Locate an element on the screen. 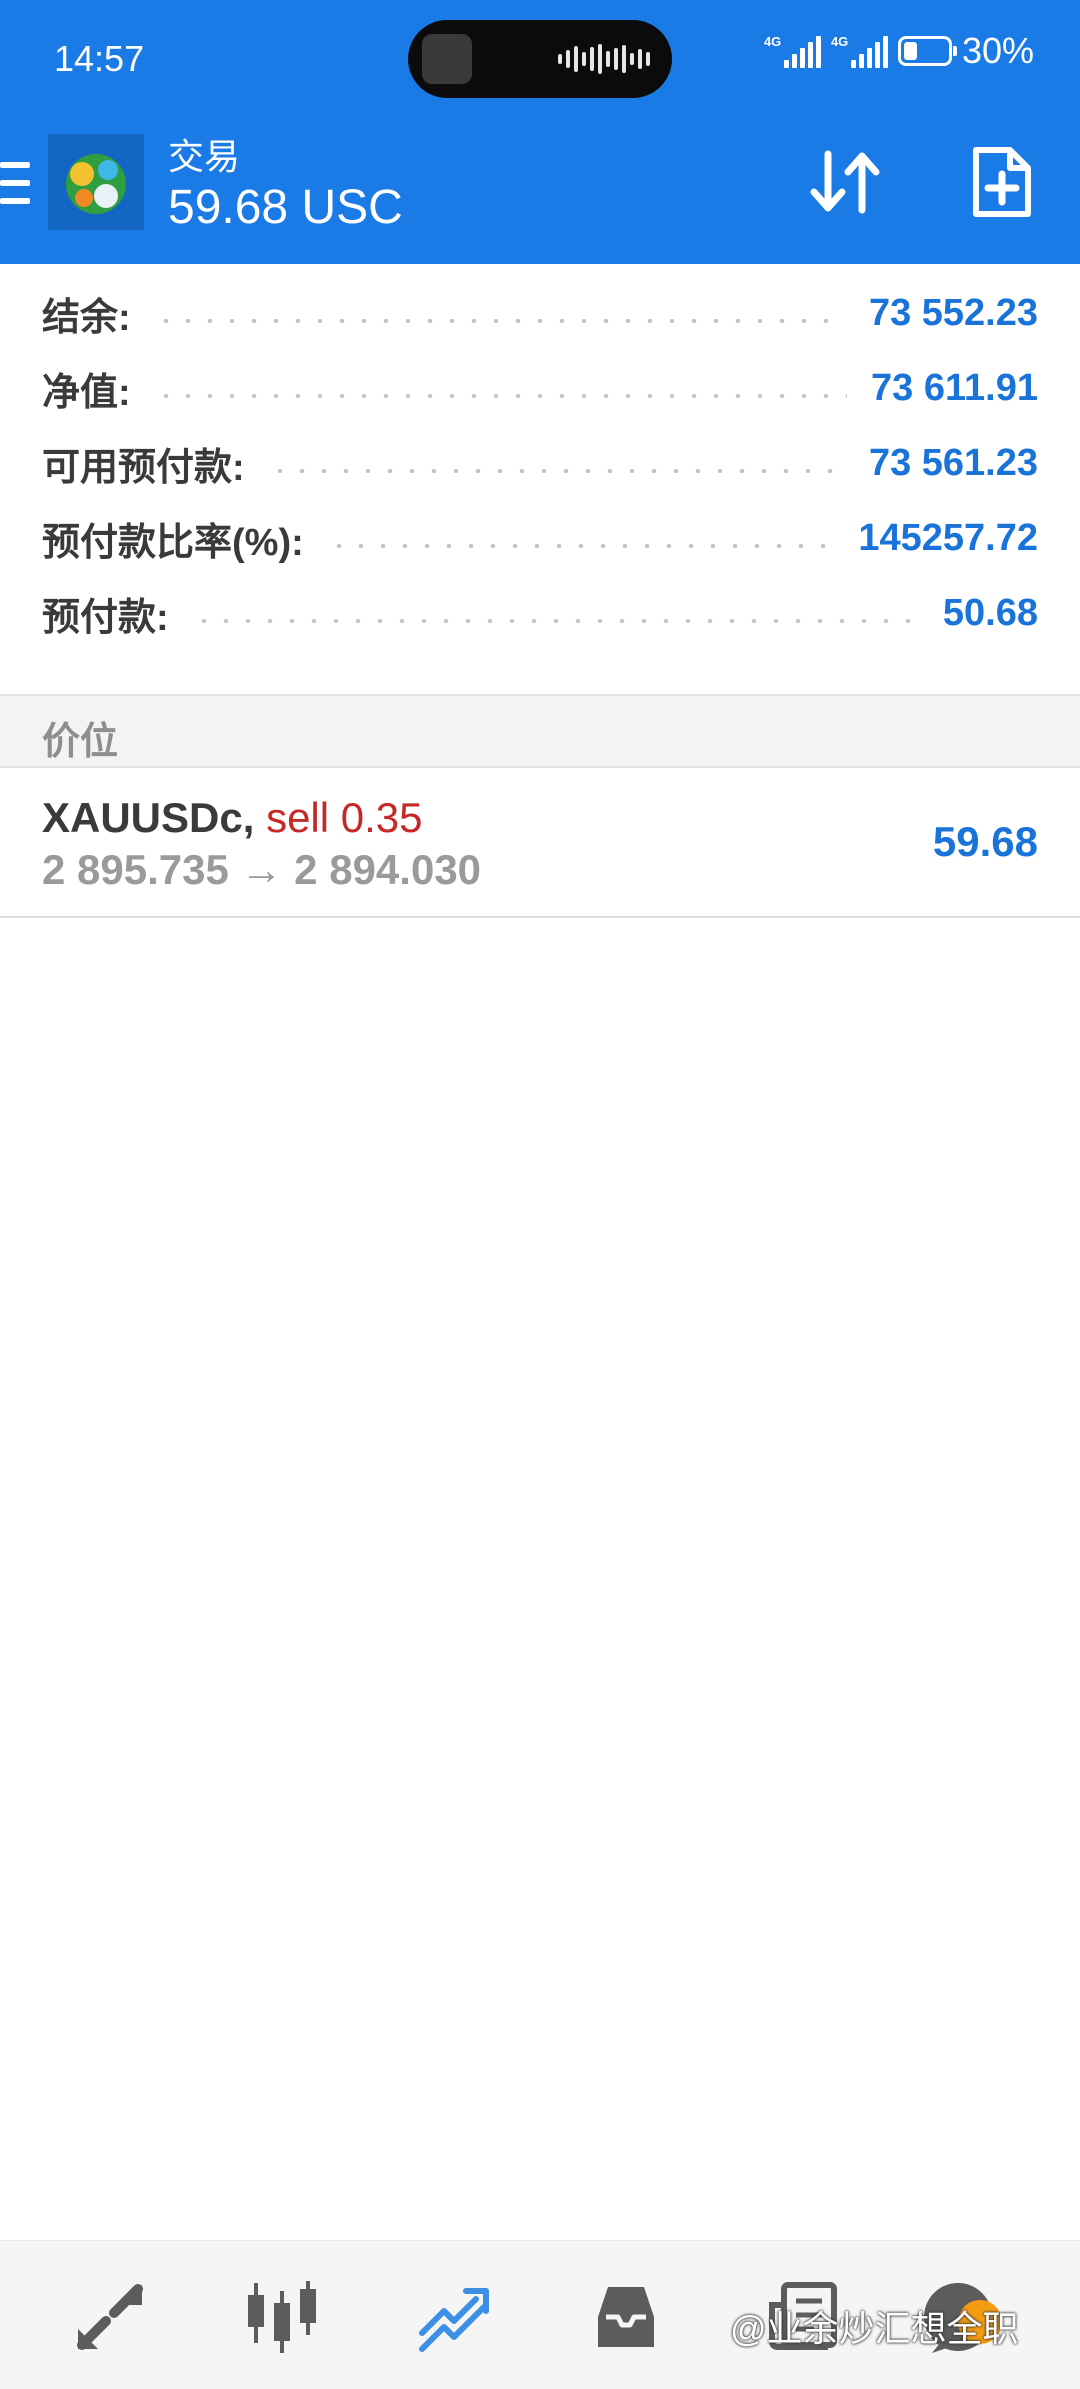 Image resolution: width=1080 pixels, height=2389 pixels. summary-value: 145257.72 is located at coordinates (948, 538).